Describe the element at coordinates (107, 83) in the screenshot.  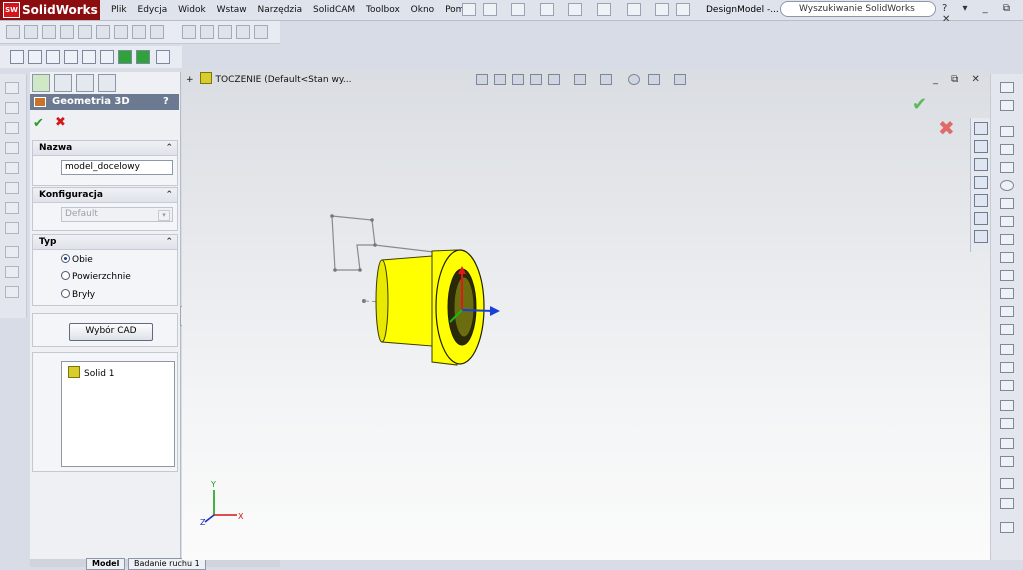
I see `cam-manager-tab-icon` at that location.